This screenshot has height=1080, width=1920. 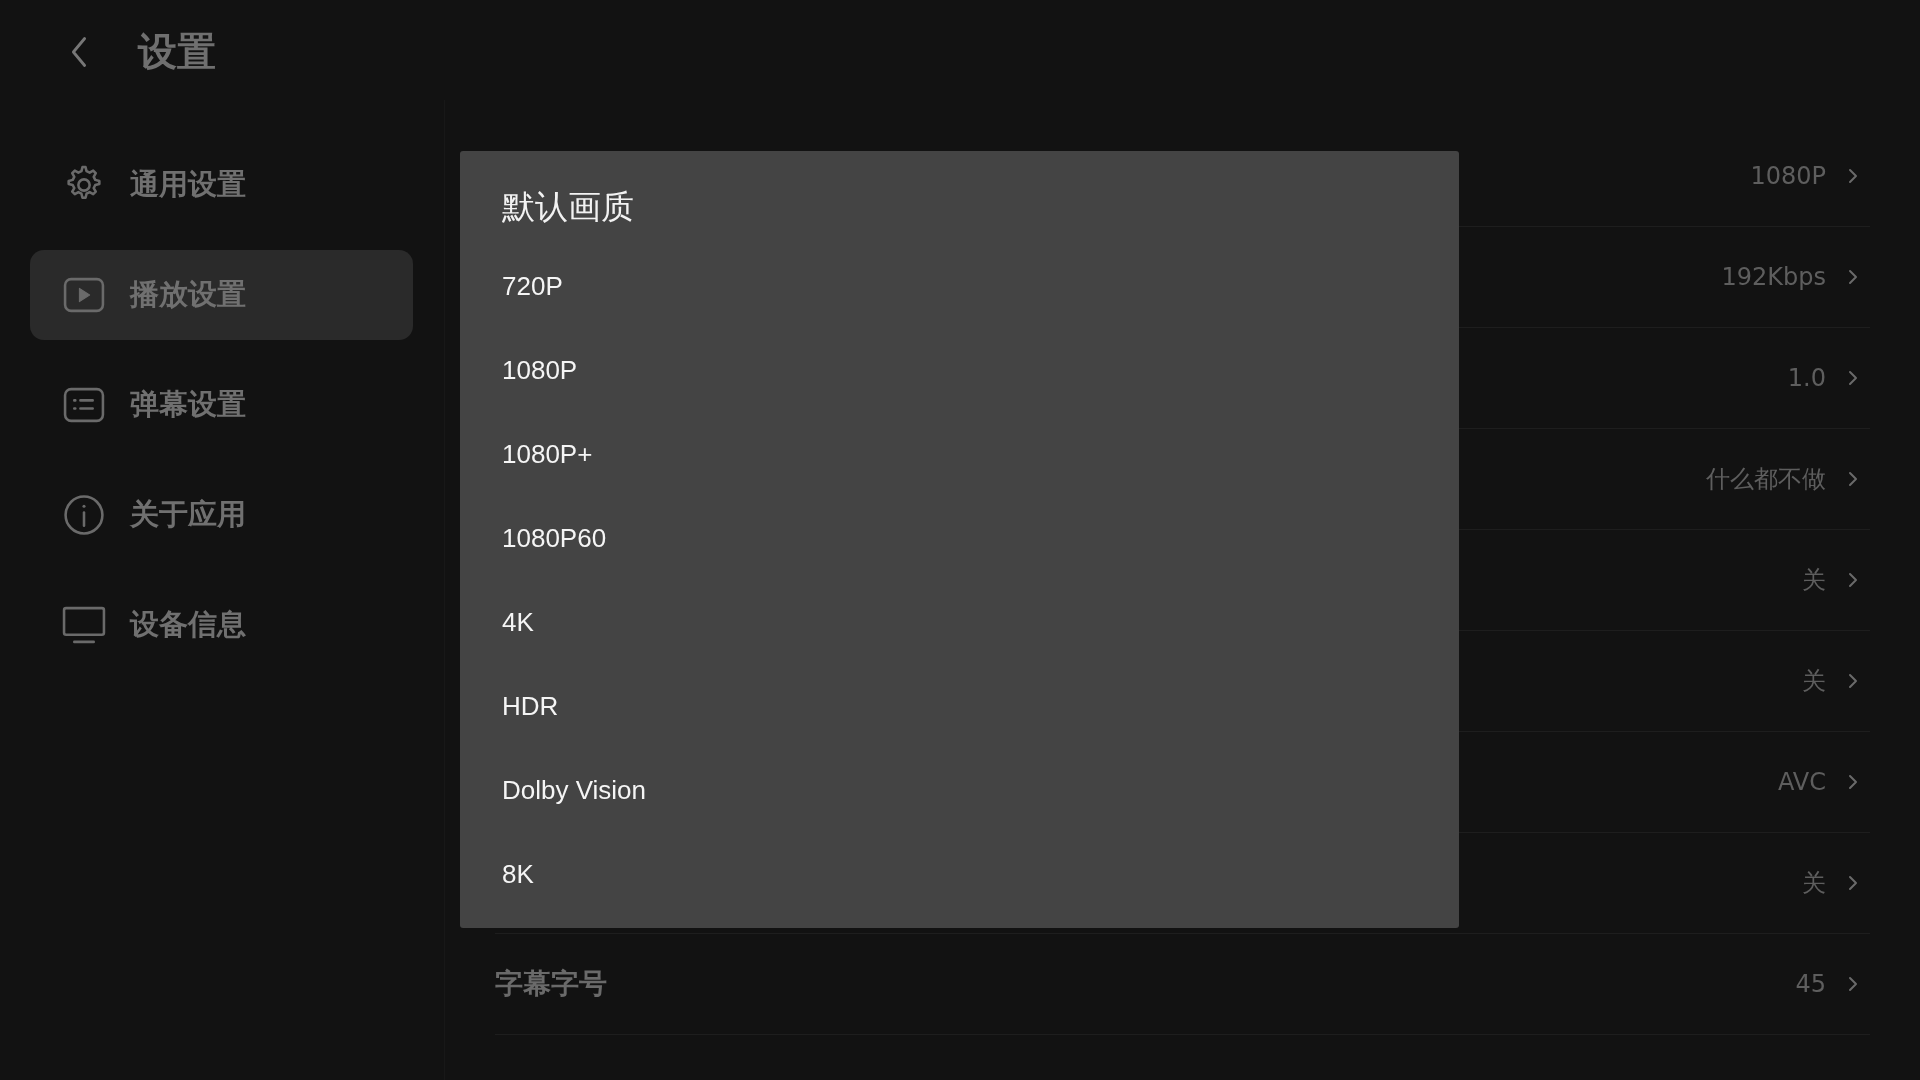 What do you see at coordinates (551, 984) in the screenshot?
I see `setting-label: 字幕字号` at bounding box center [551, 984].